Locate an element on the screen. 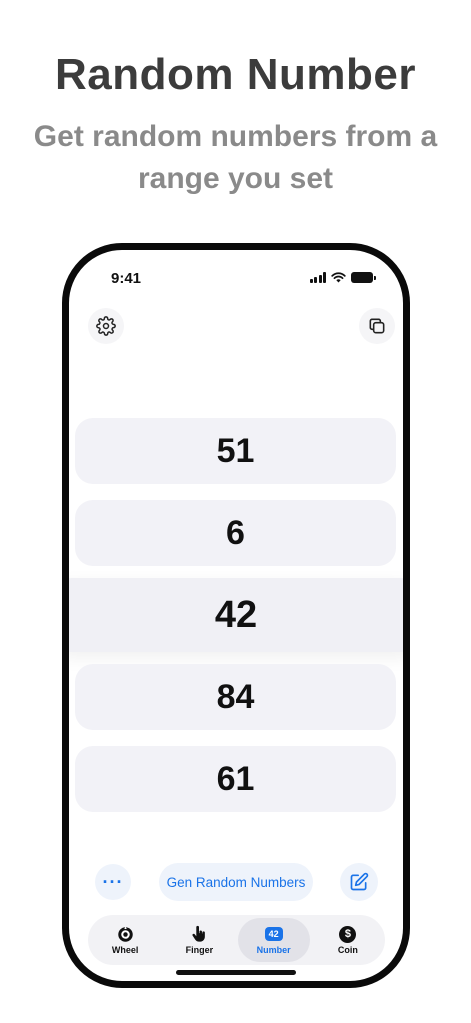 This screenshot has width=471, height=1023. wheel-icon is located at coordinates (125, 934).